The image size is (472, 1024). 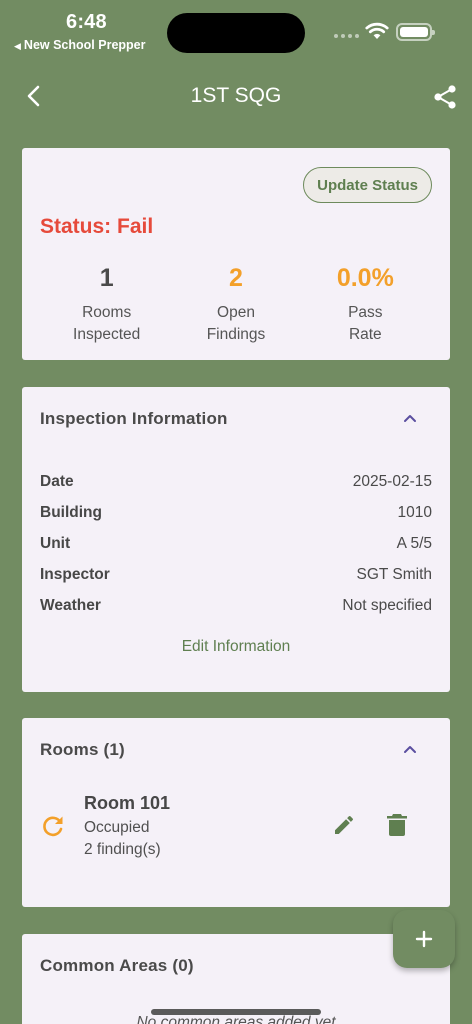 What do you see at coordinates (367, 185) in the screenshot?
I see `update-status-button: Update Status` at bounding box center [367, 185].